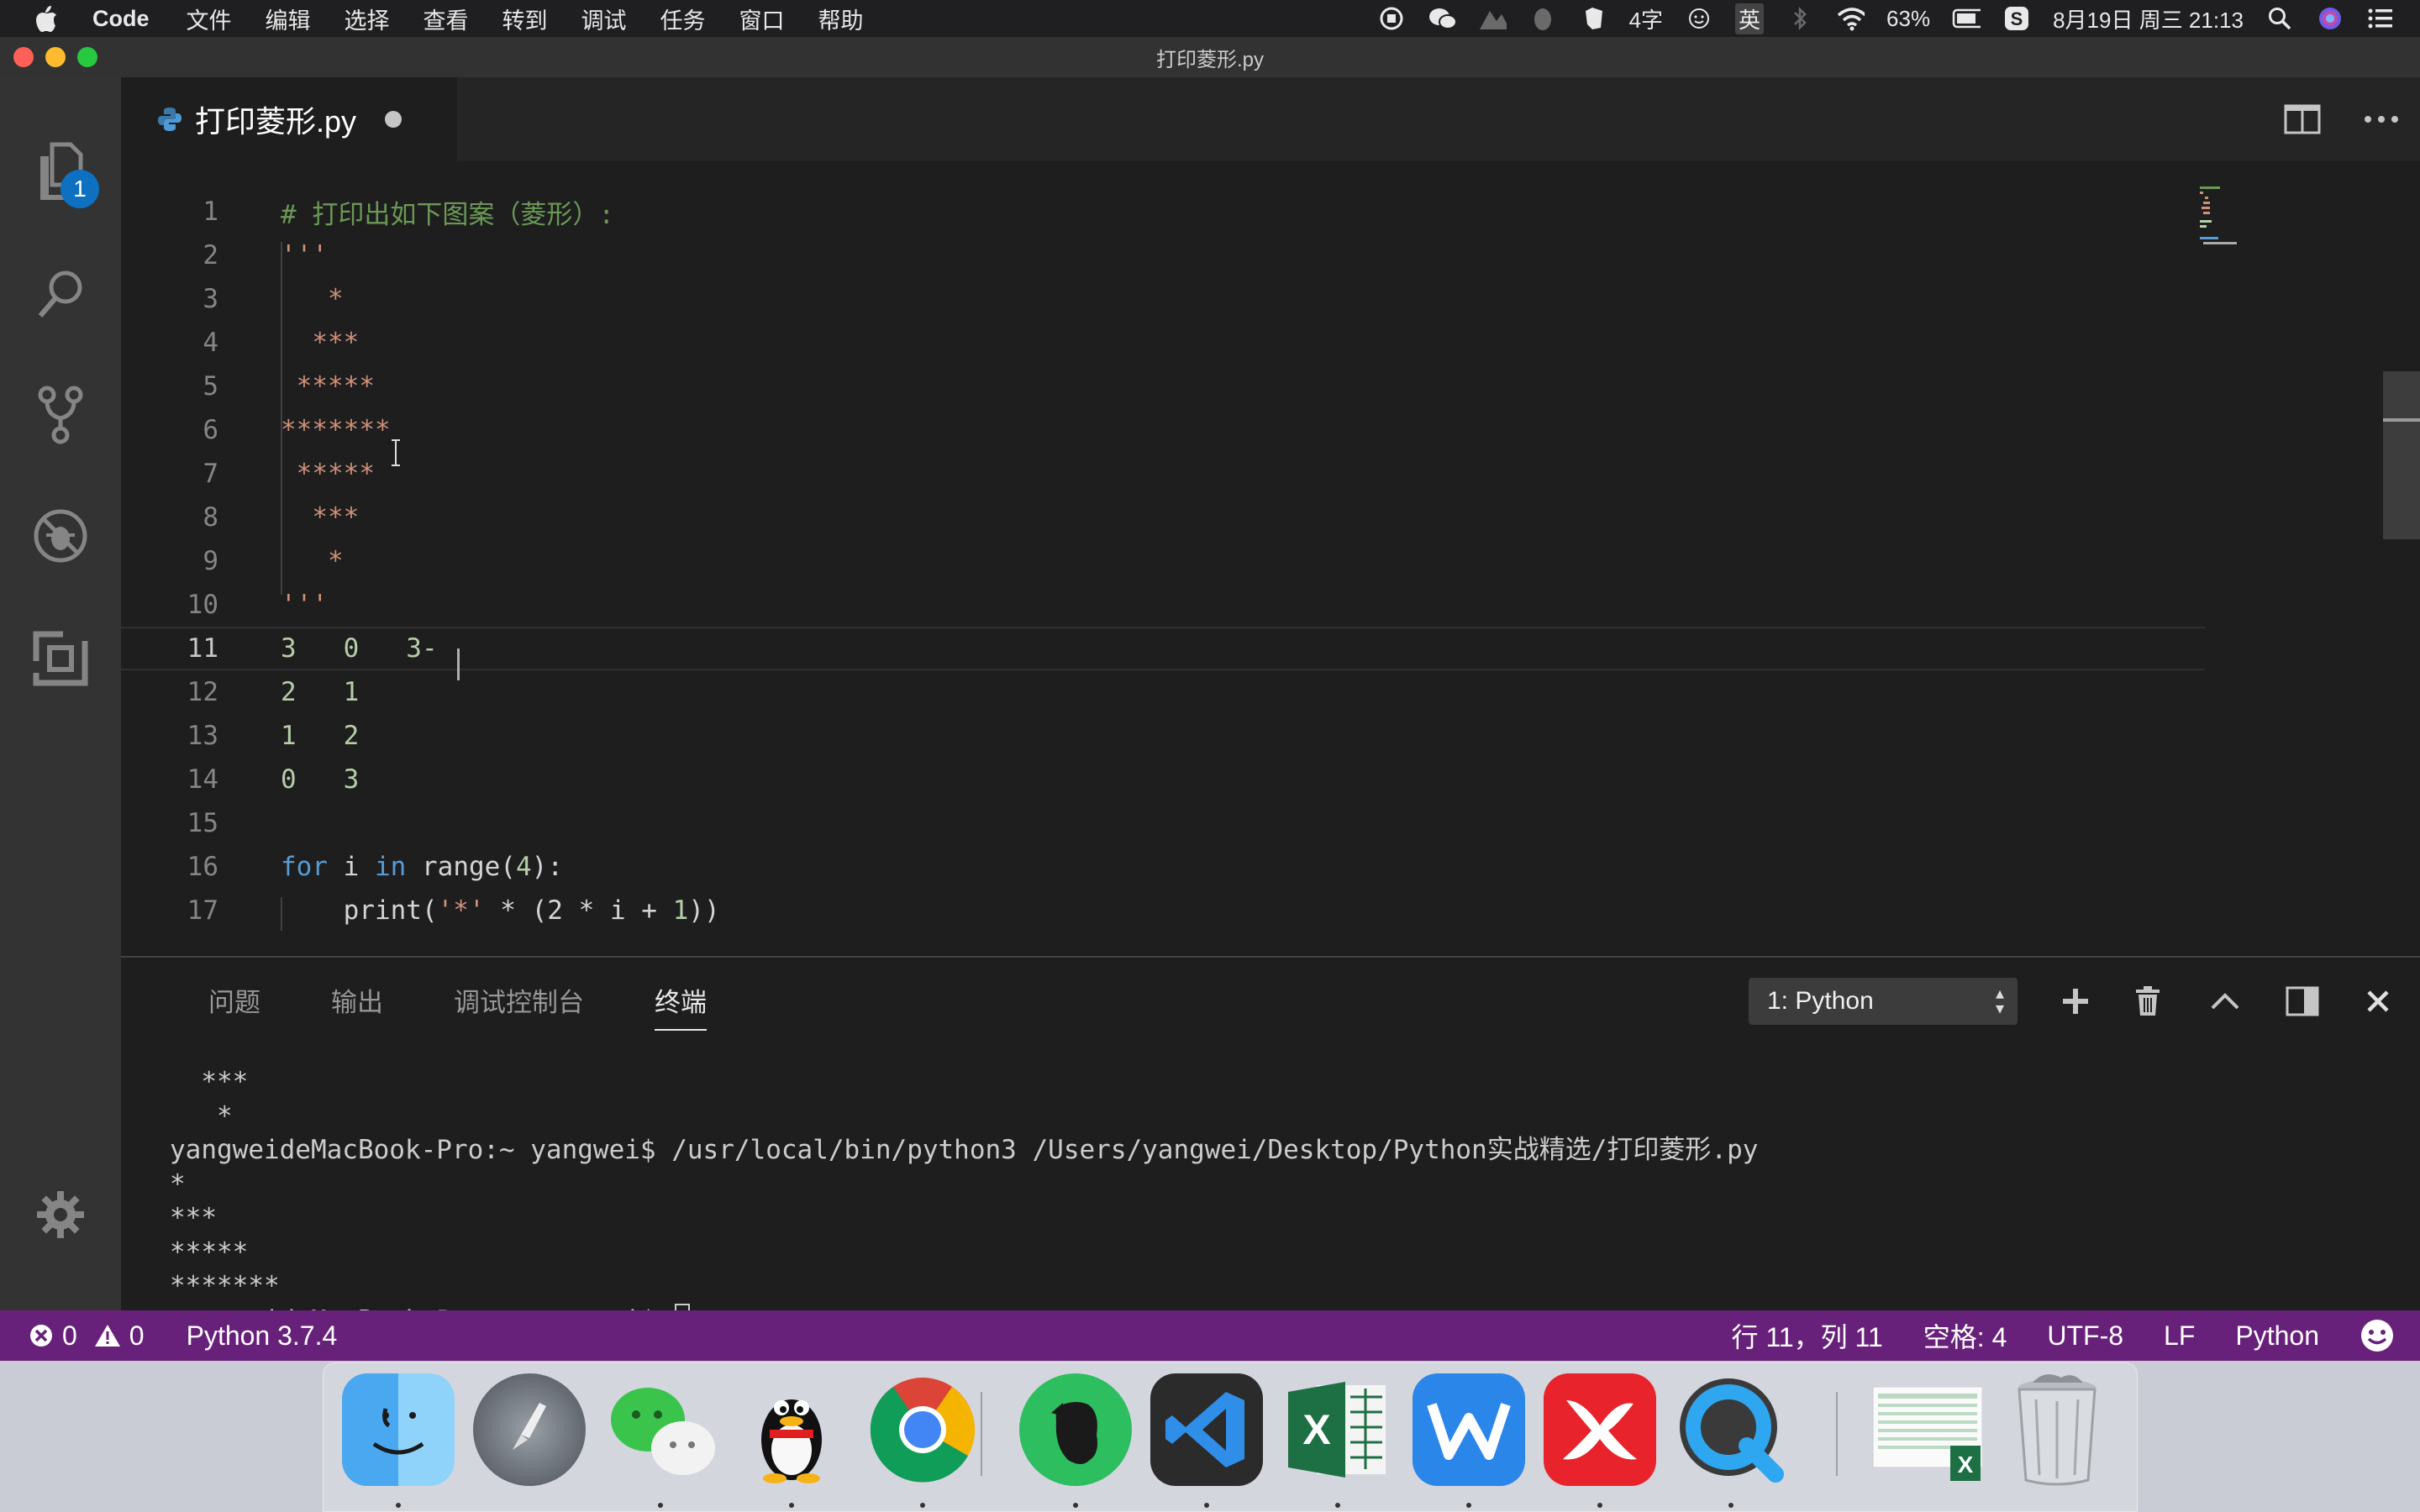 This screenshot has height=1512, width=2420. Describe the element at coordinates (1163, 343) in the screenshot. I see `code-line: 4 ***` at that location.